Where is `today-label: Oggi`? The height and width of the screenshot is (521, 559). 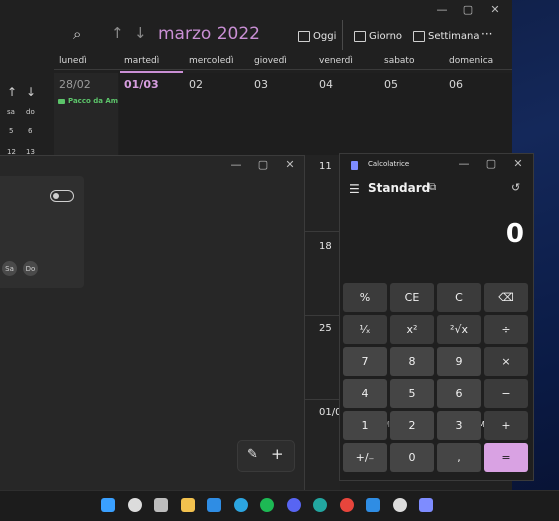
today-label: Oggi is located at coordinates (325, 36).